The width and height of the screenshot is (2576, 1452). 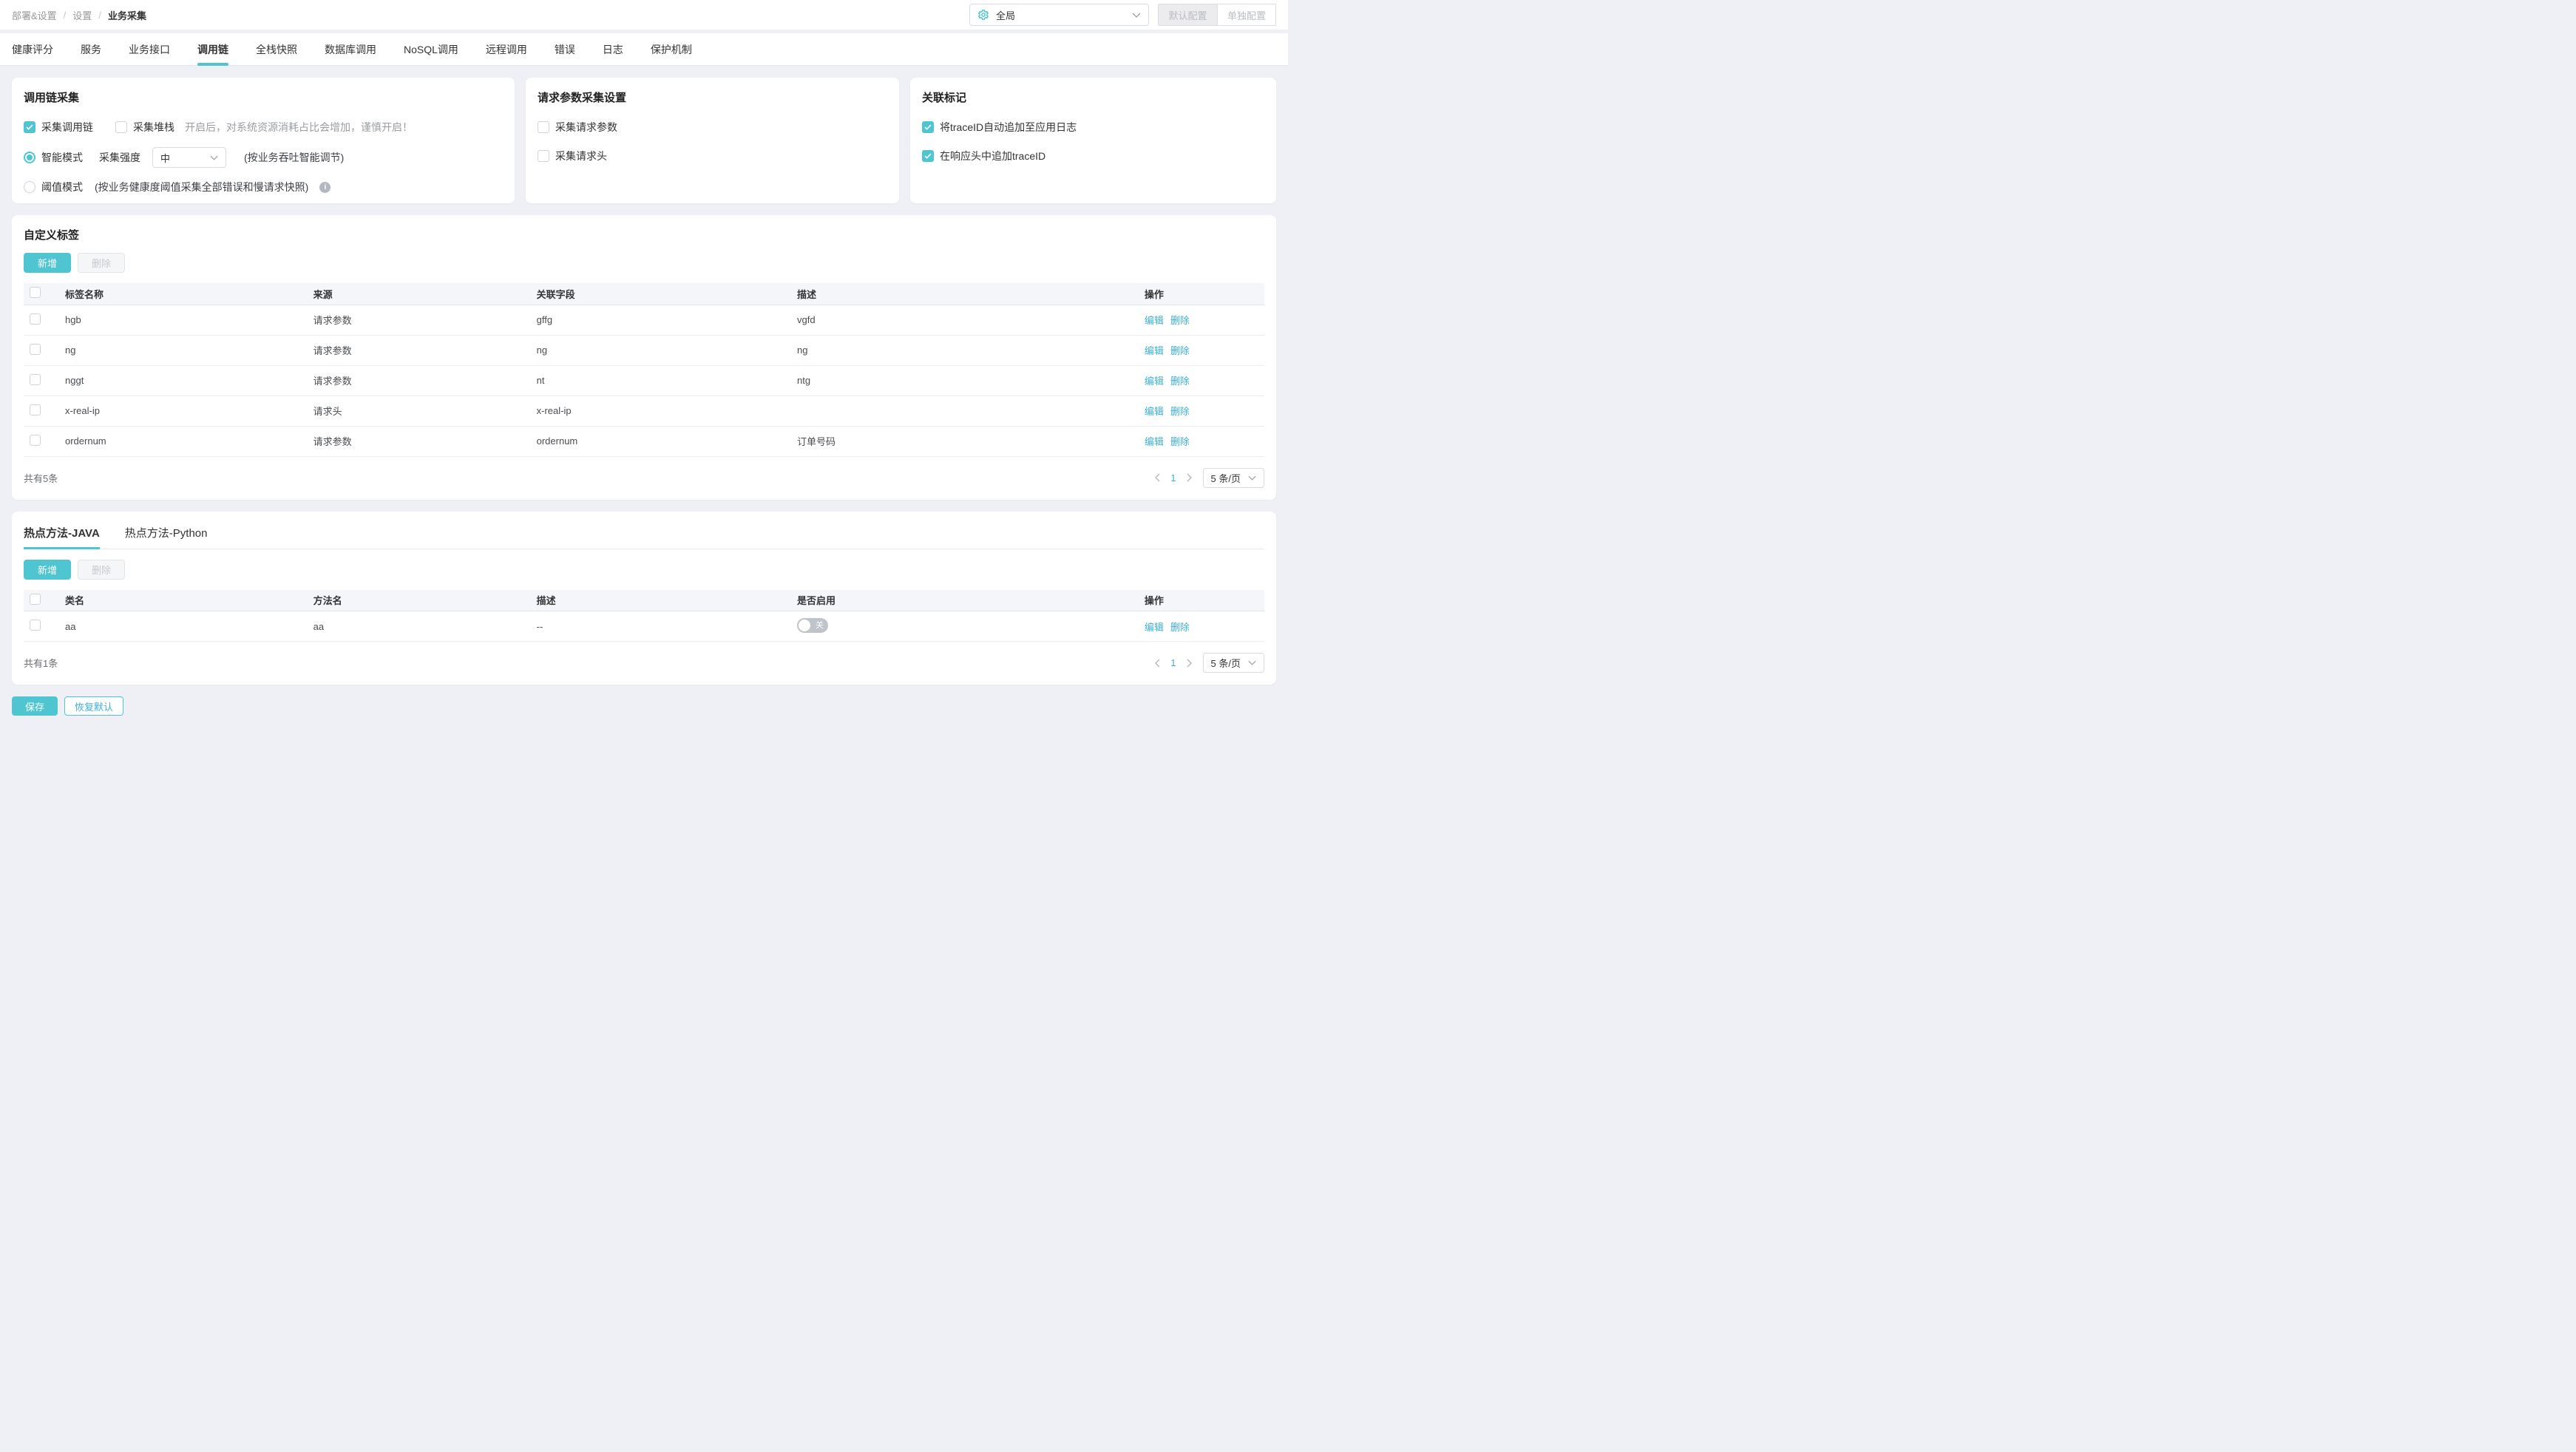 I want to click on tab-trace: 调用链, so click(x=212, y=49).